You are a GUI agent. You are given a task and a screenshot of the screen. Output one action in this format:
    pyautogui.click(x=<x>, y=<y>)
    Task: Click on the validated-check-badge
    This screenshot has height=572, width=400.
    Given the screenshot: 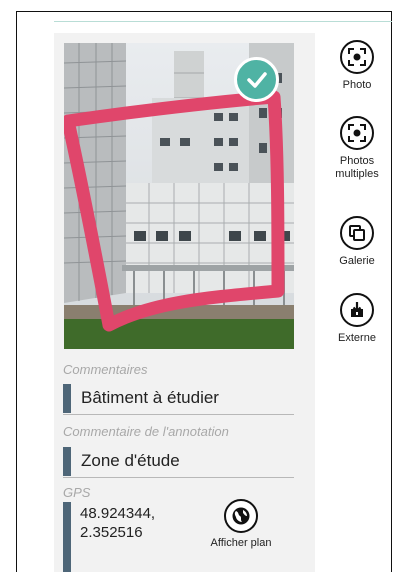 What is the action you would take?
    pyautogui.click(x=256, y=79)
    